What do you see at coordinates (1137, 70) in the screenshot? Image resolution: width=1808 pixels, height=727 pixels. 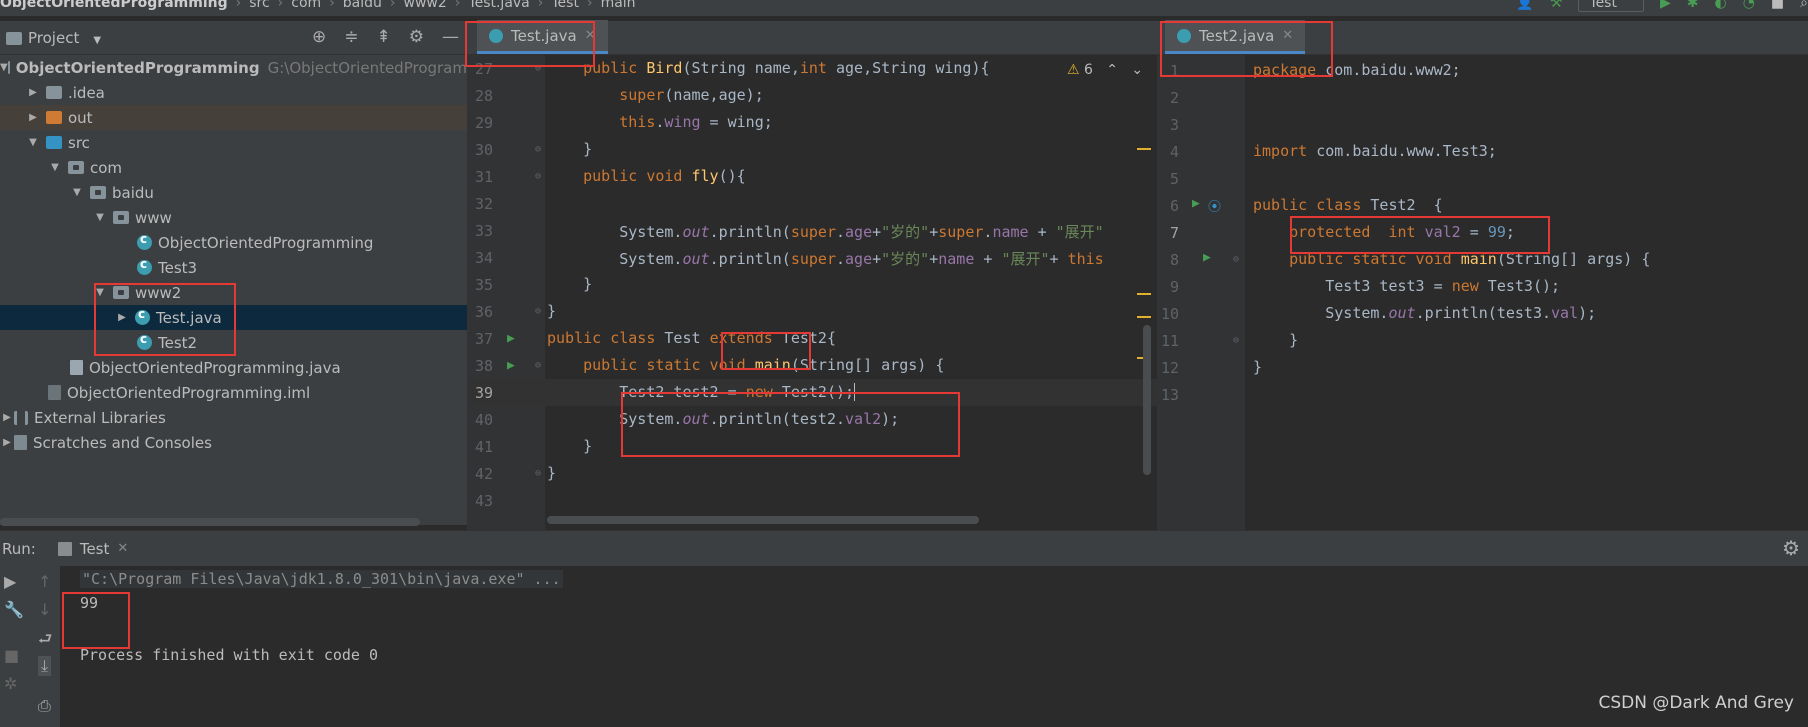 I see `chevron-down-icon: ⌄` at bounding box center [1137, 70].